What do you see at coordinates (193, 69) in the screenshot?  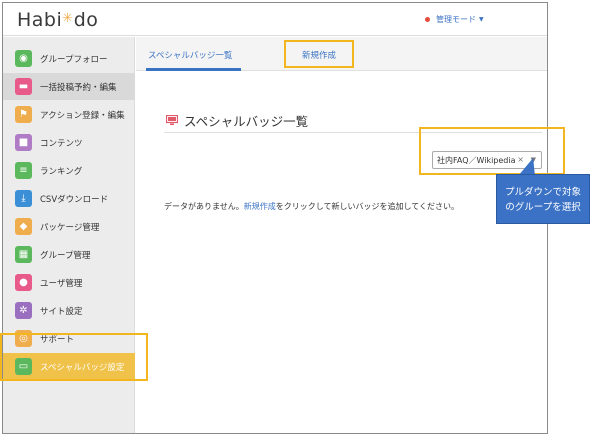 I see `active-tab-indicator` at bounding box center [193, 69].